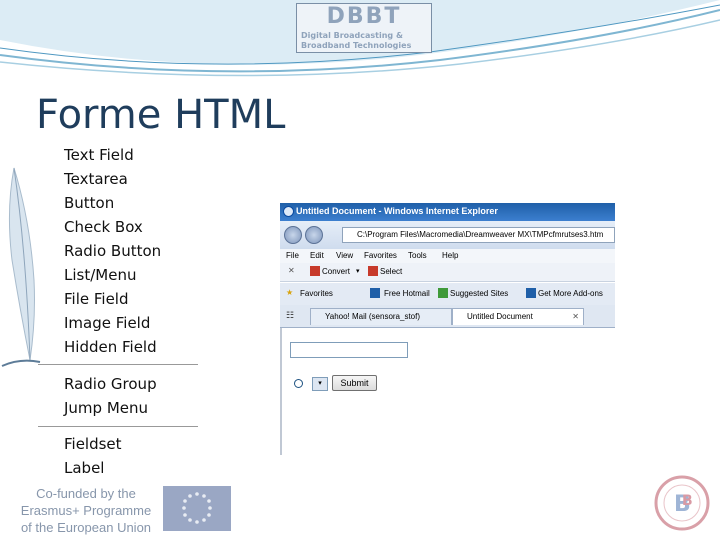 The height and width of the screenshot is (540, 720). Describe the element at coordinates (86, 527) in the screenshot. I see `erasmus-line3: of the European Union` at that location.